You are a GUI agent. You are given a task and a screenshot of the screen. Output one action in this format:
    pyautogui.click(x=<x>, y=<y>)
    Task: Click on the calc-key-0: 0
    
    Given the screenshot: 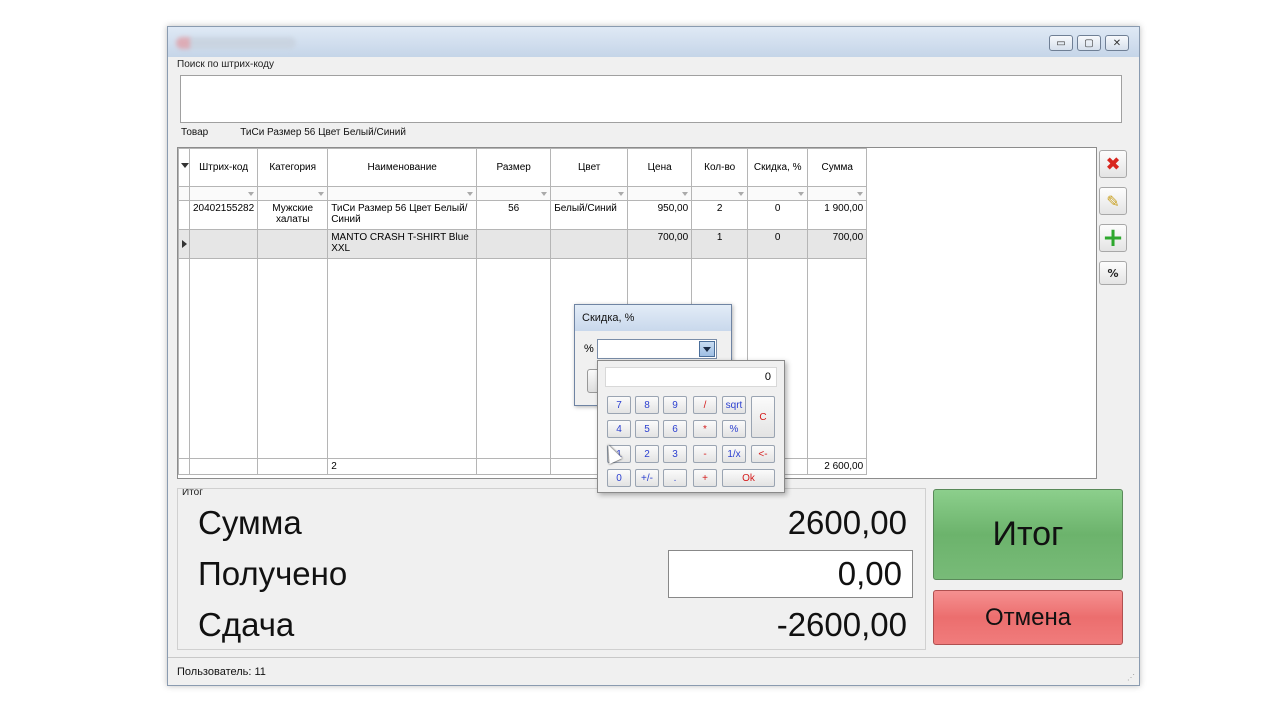 What is the action you would take?
    pyautogui.click(x=619, y=478)
    